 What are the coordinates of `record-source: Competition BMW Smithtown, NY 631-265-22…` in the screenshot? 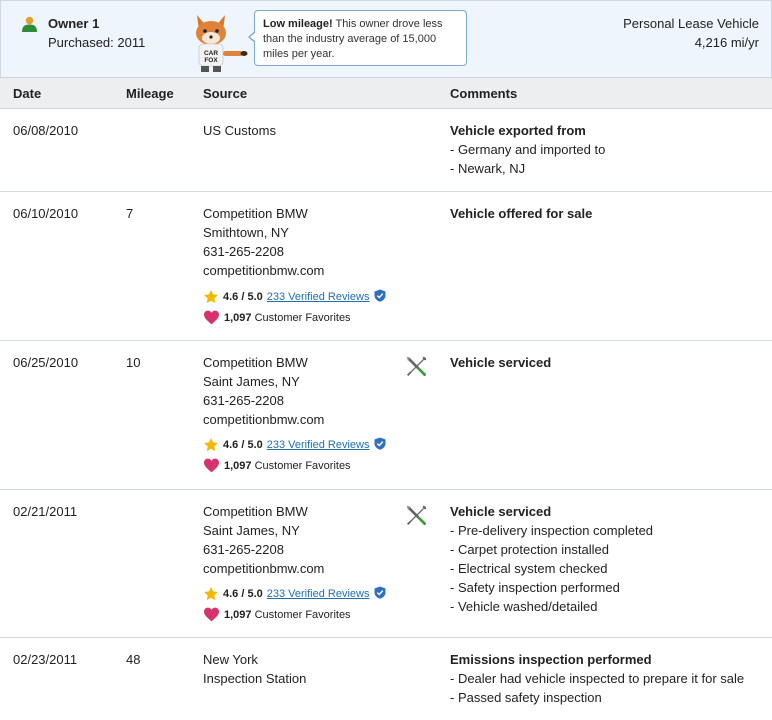 It's located at (263, 242).